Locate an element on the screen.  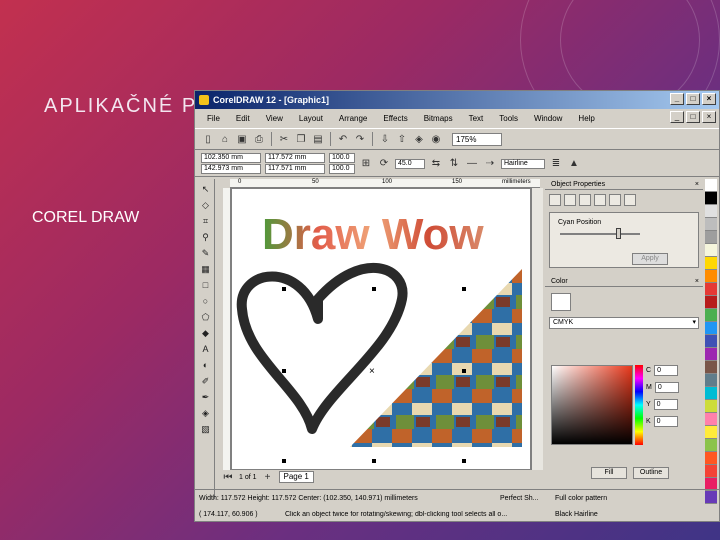
smart-fill-icon: ▦ is located at coordinates (205, 269).